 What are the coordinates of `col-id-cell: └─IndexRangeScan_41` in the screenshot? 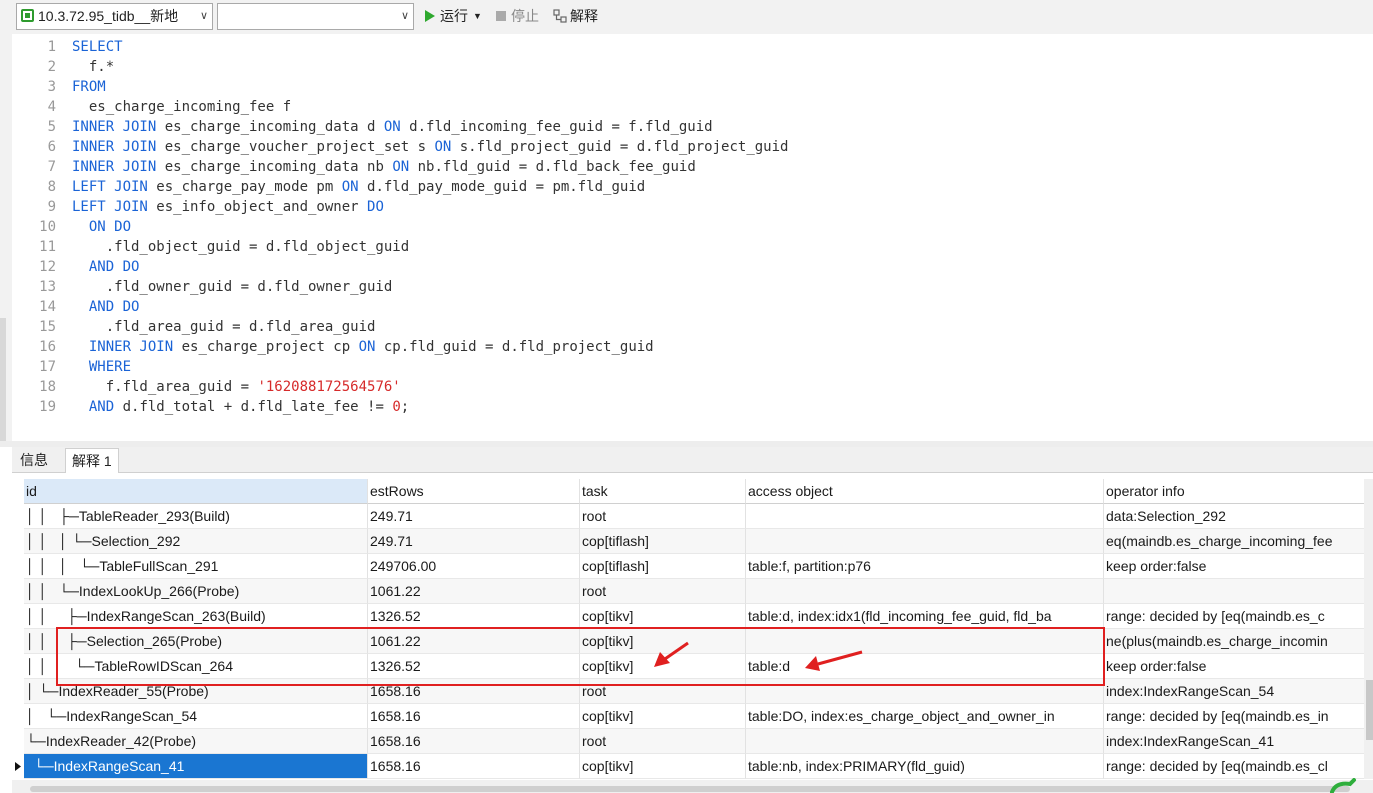 It's located at (196, 766).